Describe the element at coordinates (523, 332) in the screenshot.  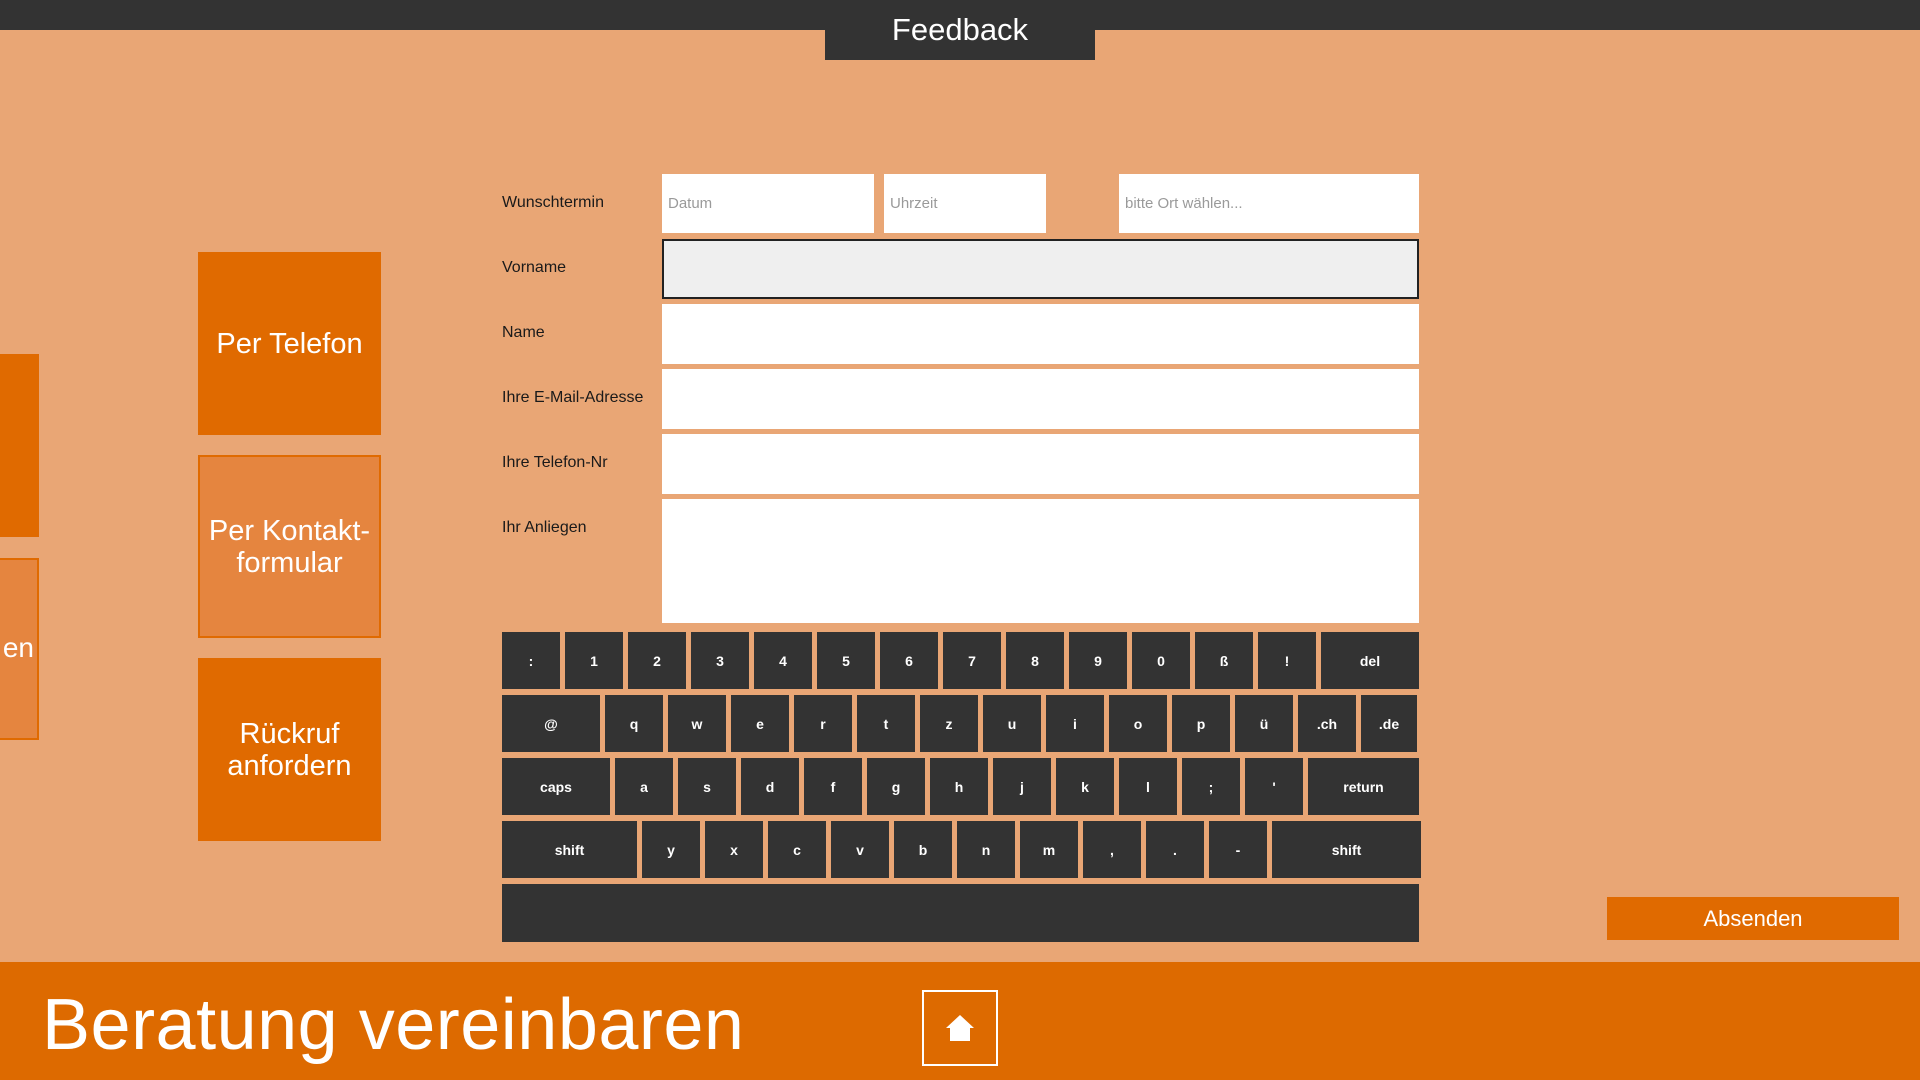
I see `name-label: Name` at that location.